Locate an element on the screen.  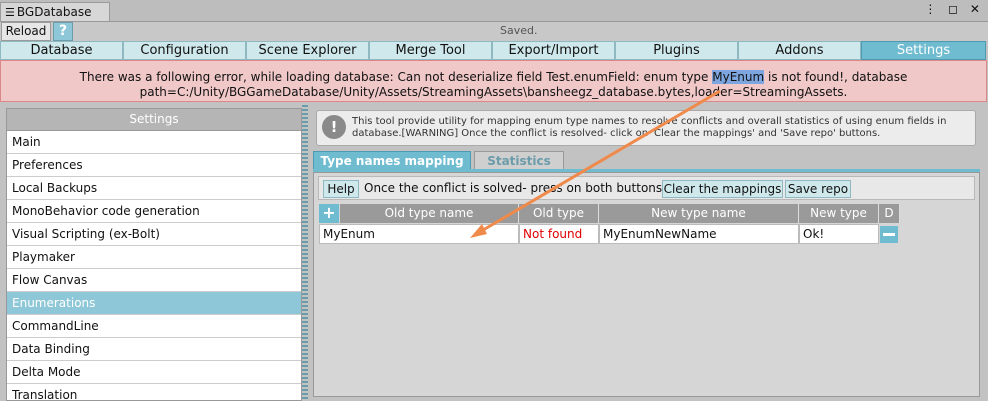
tab-plugins: Plugins is located at coordinates (676, 50).